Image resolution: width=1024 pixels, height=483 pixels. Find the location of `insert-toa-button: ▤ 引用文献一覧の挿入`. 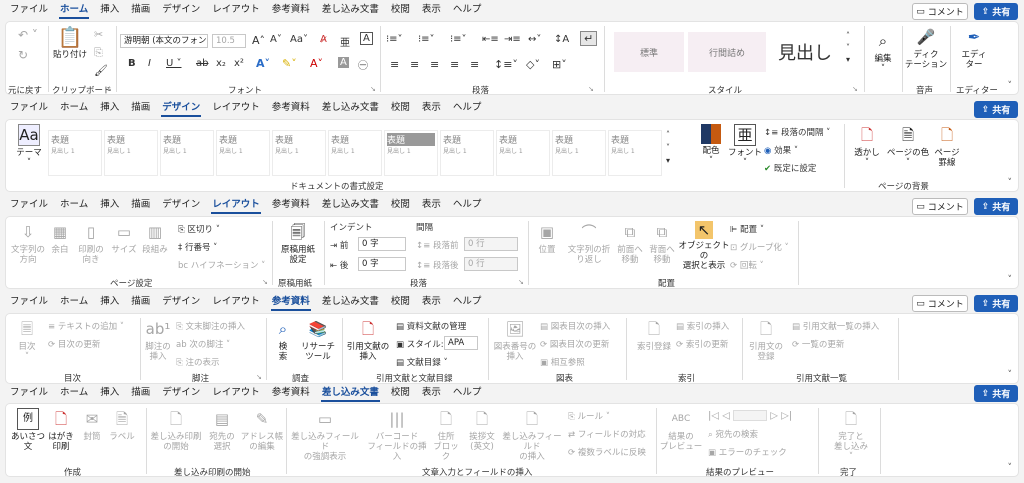

insert-toa-button: ▤ 引用文献一覧の挿入 is located at coordinates (835, 326).